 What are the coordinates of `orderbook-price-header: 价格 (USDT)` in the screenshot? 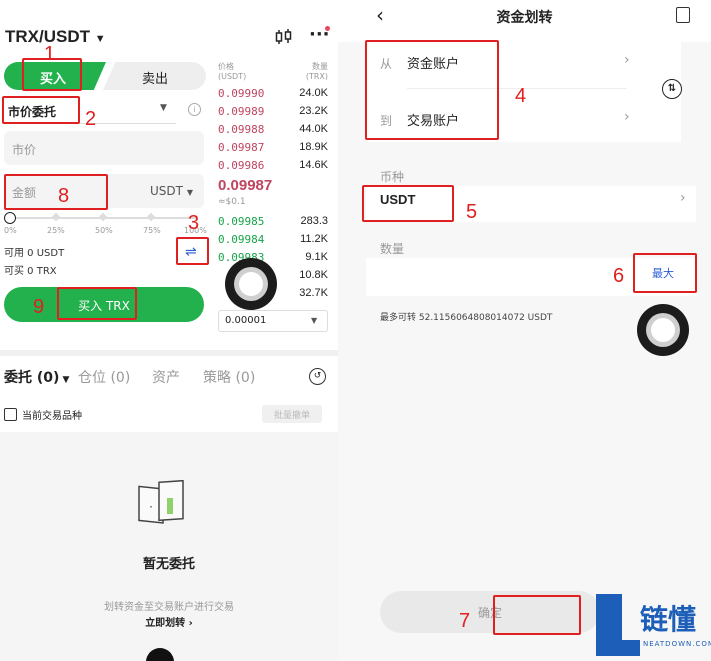 It's located at (232, 71).